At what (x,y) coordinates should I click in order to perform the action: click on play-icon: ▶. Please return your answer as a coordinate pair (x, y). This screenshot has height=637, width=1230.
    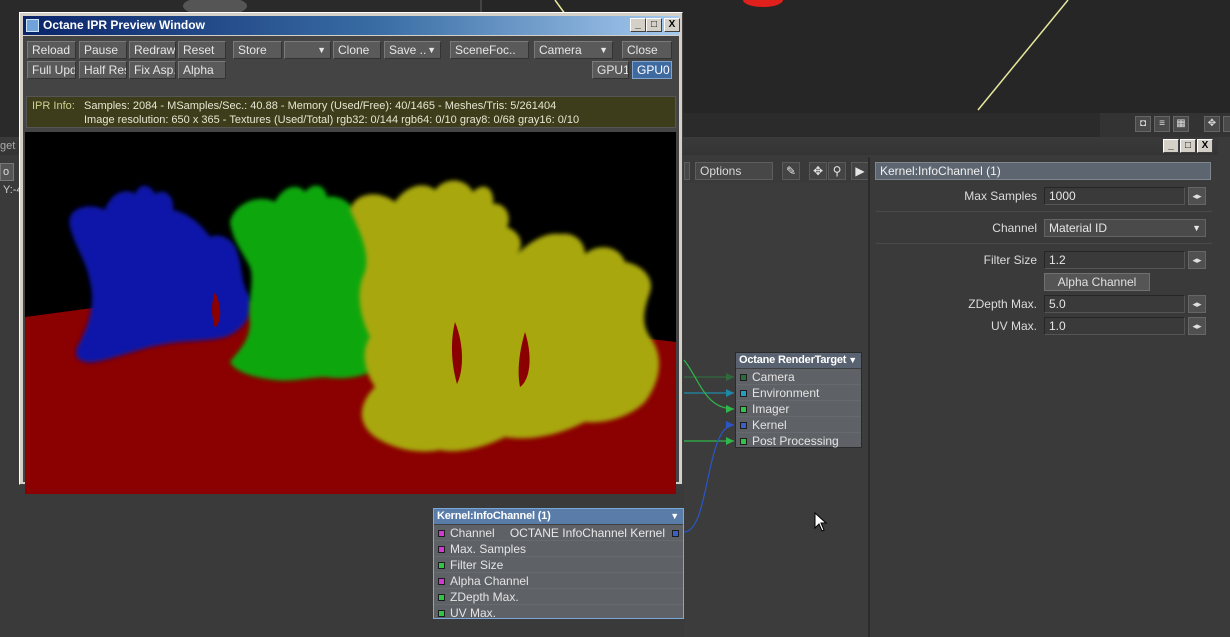
    Looking at the image, I should click on (860, 171).